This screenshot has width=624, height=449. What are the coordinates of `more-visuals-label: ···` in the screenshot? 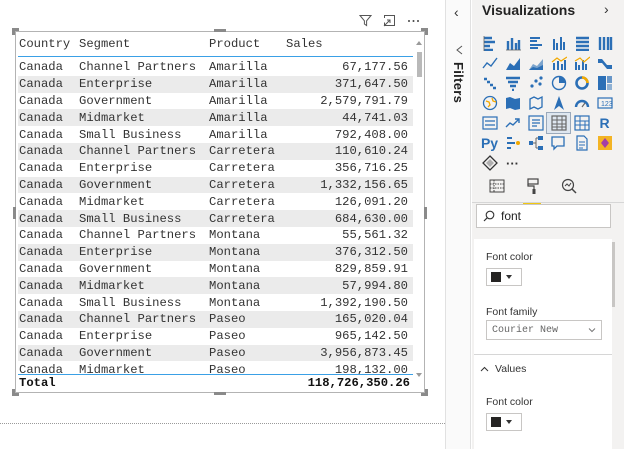 It's located at (512, 163).